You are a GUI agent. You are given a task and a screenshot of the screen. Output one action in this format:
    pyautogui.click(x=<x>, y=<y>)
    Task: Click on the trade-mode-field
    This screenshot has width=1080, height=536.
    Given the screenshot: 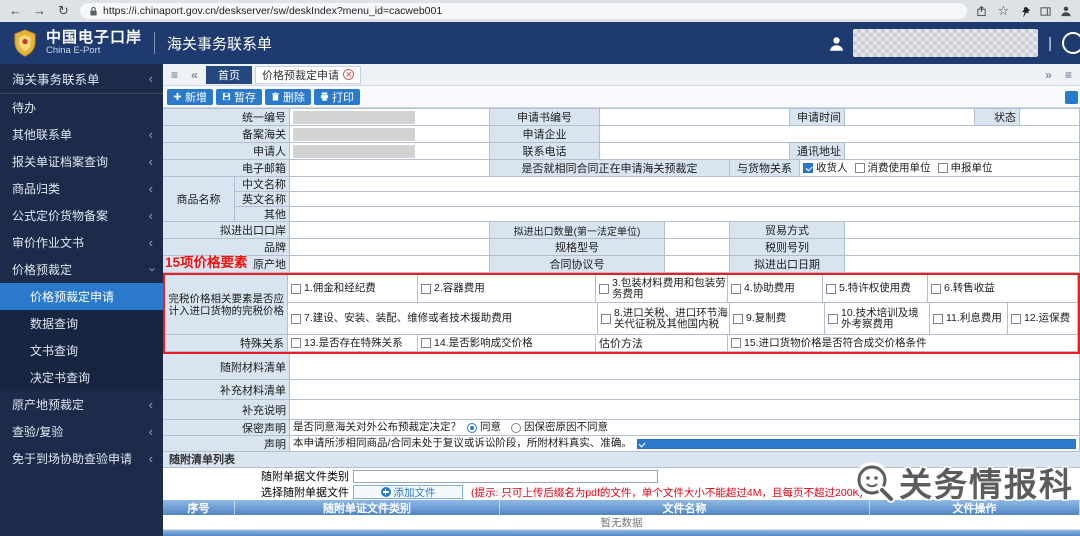 What is the action you would take?
    pyautogui.click(x=962, y=230)
    